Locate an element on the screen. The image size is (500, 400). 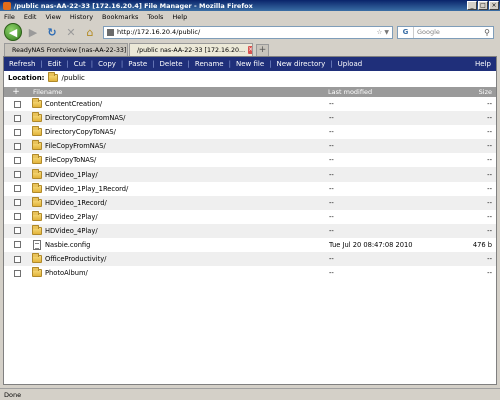
delete-button: Delete is located at coordinates (171, 64).